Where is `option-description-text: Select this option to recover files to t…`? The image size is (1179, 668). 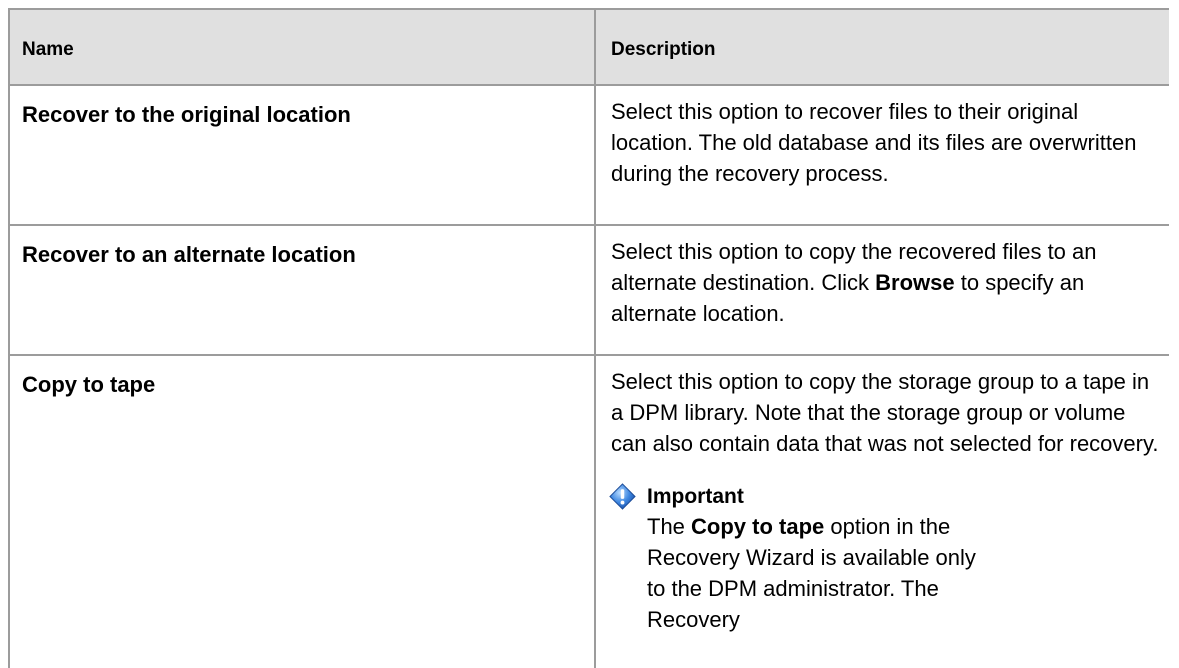 option-description-text: Select this option to recover files to t… is located at coordinates (874, 142).